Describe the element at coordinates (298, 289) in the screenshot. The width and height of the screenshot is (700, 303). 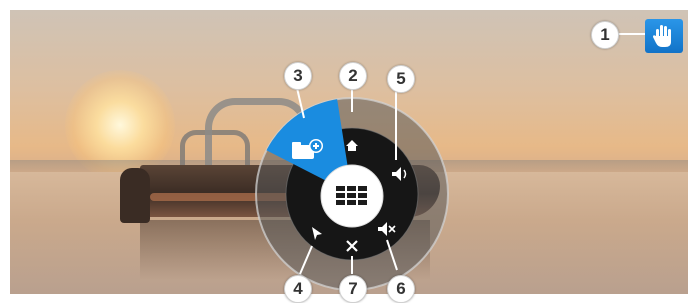
I see `callout-4: 4` at that location.